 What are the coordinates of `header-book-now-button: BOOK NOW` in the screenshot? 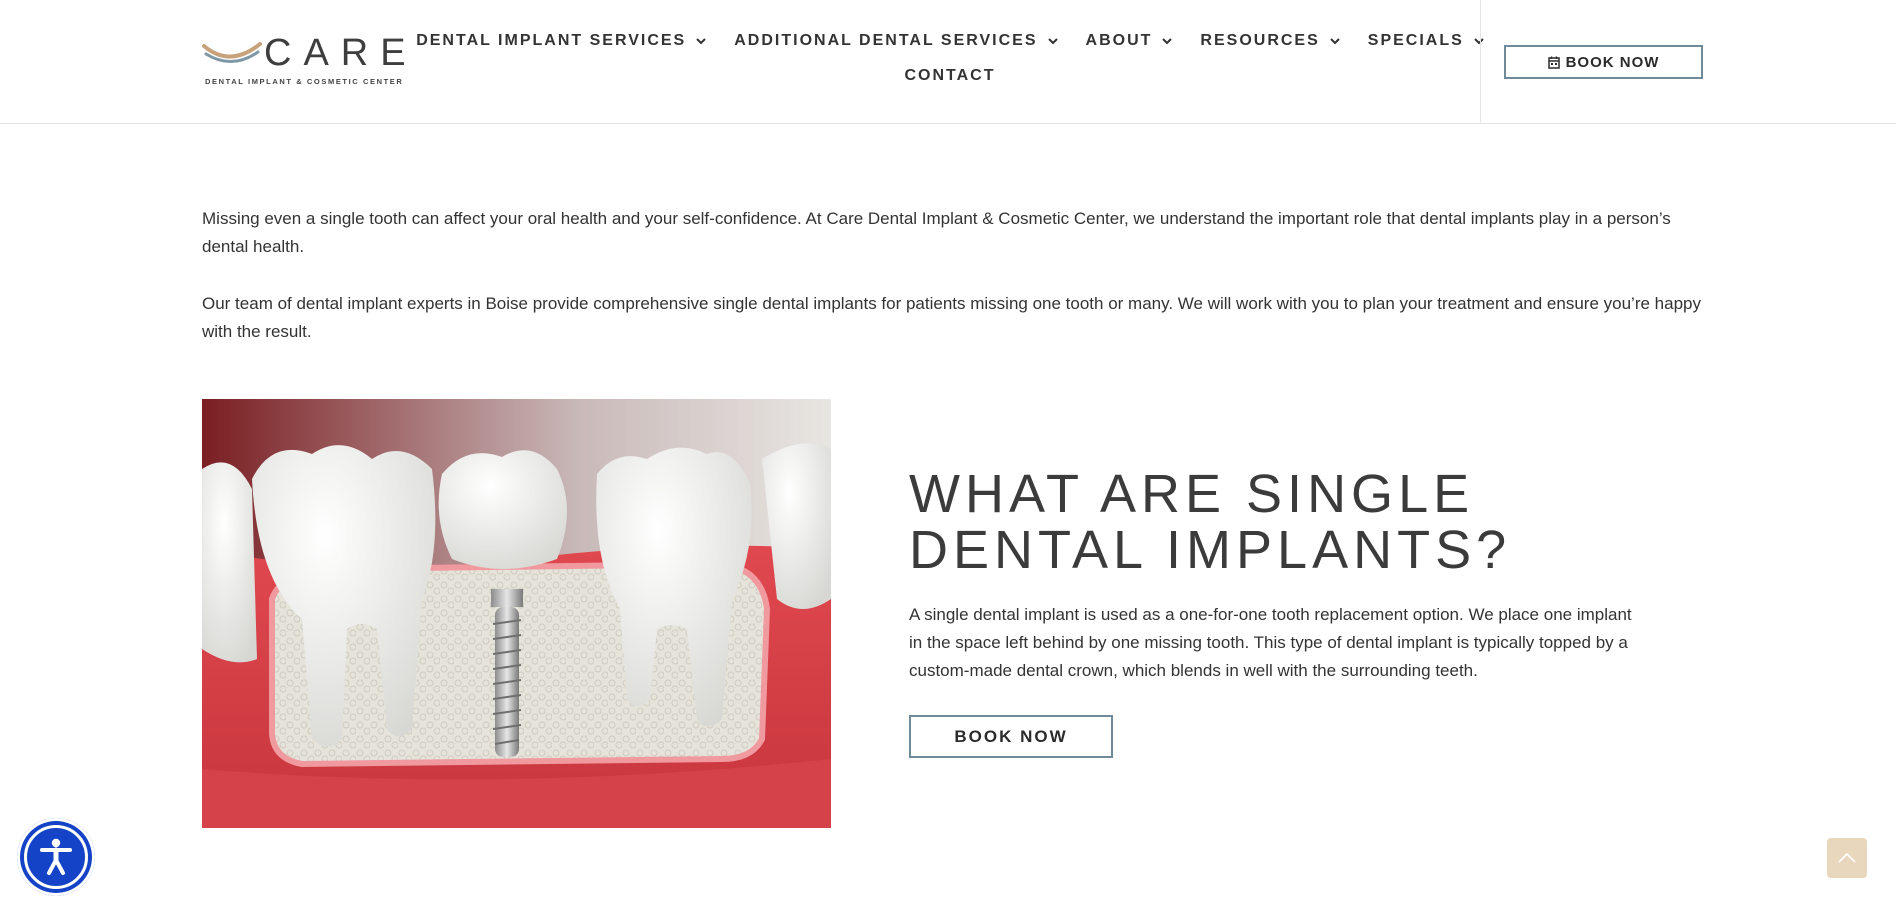 It's located at (1603, 62).